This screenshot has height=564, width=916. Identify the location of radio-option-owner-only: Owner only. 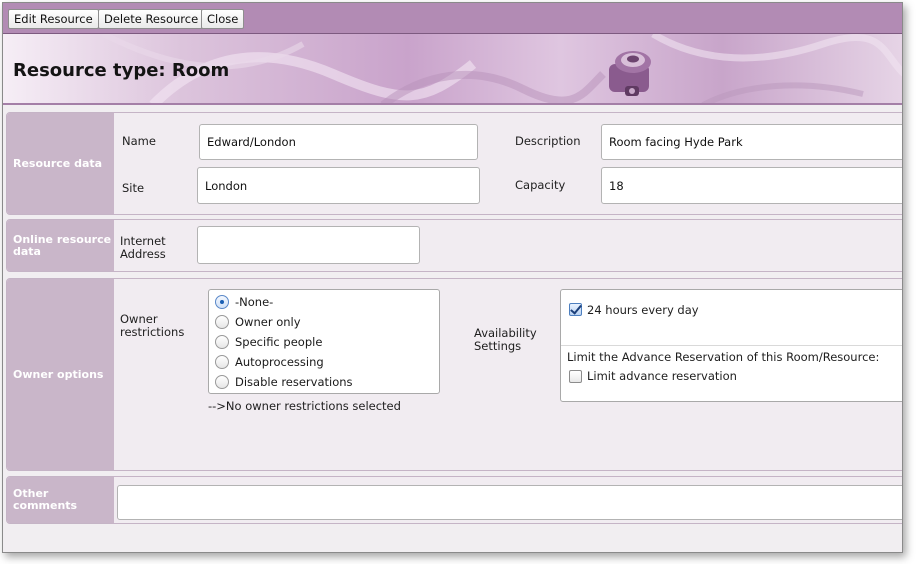
(258, 322).